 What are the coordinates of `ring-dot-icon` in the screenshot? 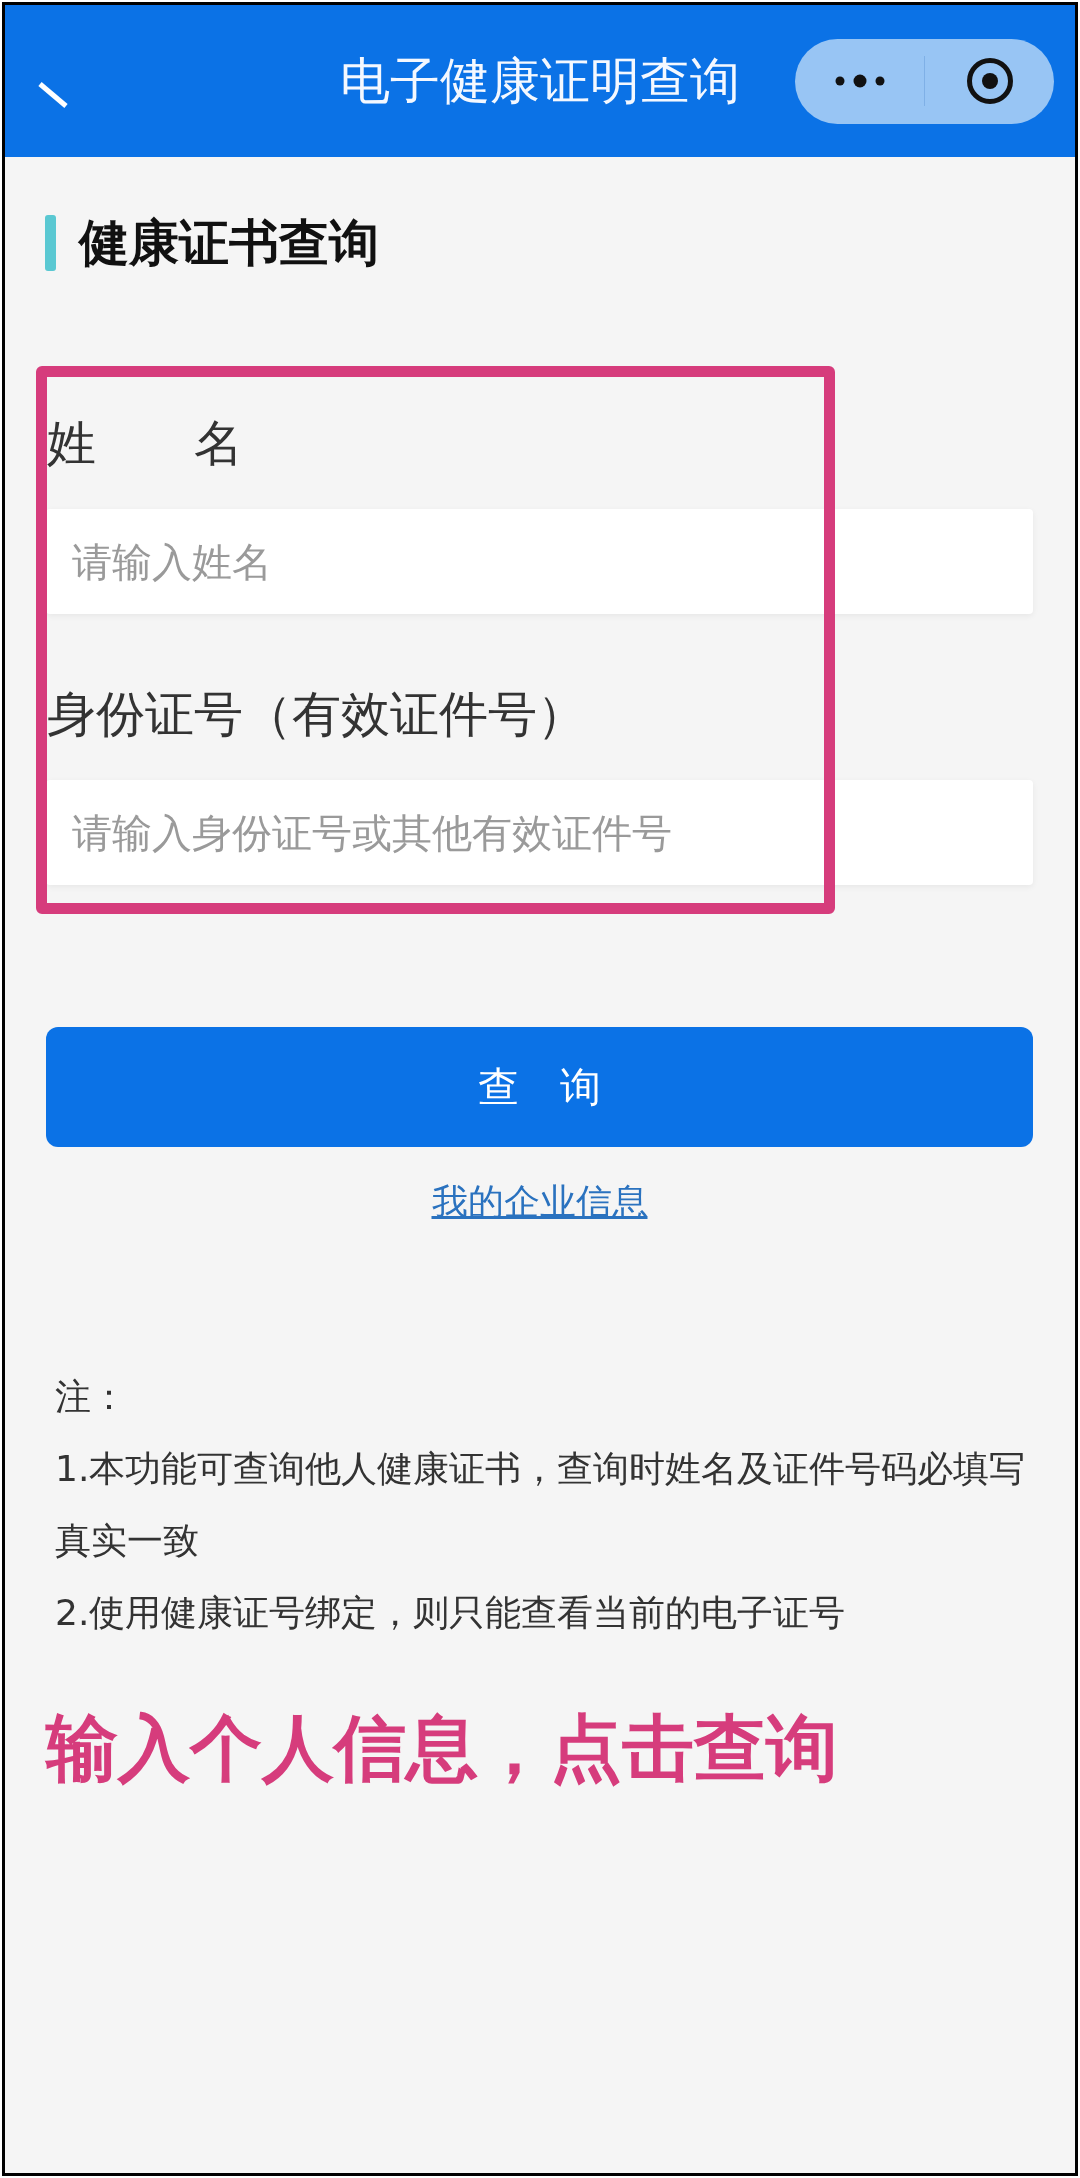 It's located at (989, 81).